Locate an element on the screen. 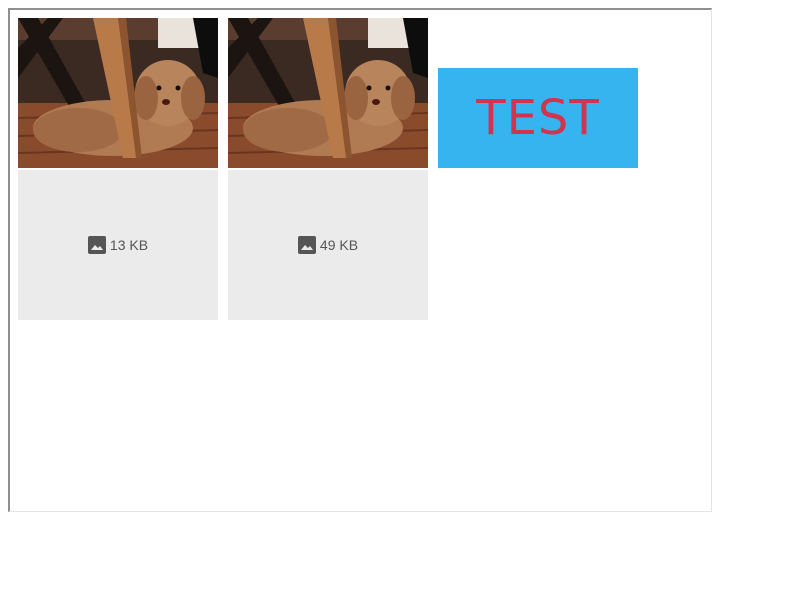 This screenshot has height=600, width=800. test-banner: TEST is located at coordinates (538, 118).